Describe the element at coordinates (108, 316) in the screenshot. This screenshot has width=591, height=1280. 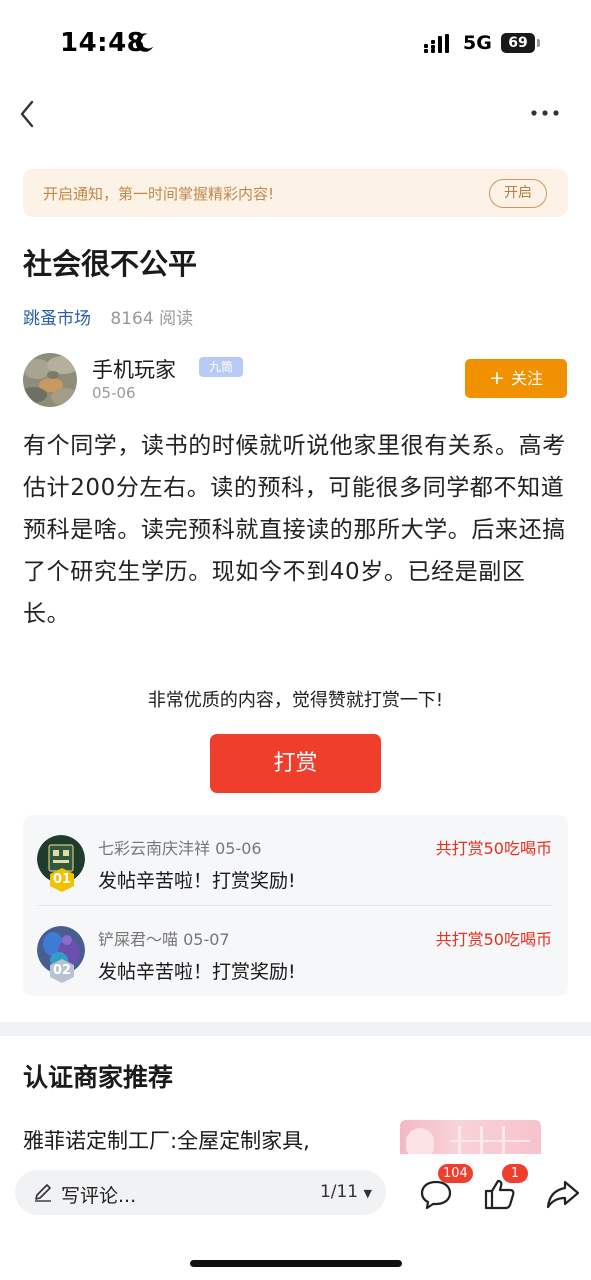
I see `post-meta: 跳蚤市场 8164 阅读` at that location.